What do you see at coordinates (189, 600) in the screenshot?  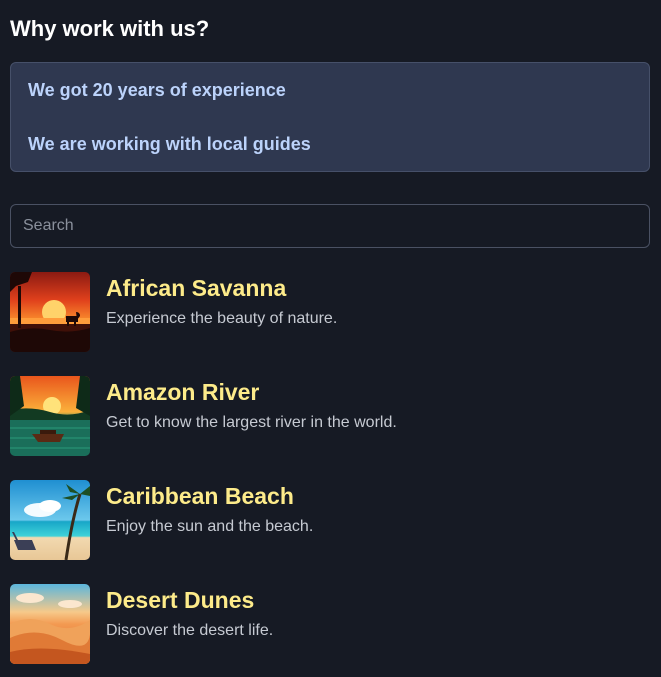 I see `destination-title: Desert Dunes` at bounding box center [189, 600].